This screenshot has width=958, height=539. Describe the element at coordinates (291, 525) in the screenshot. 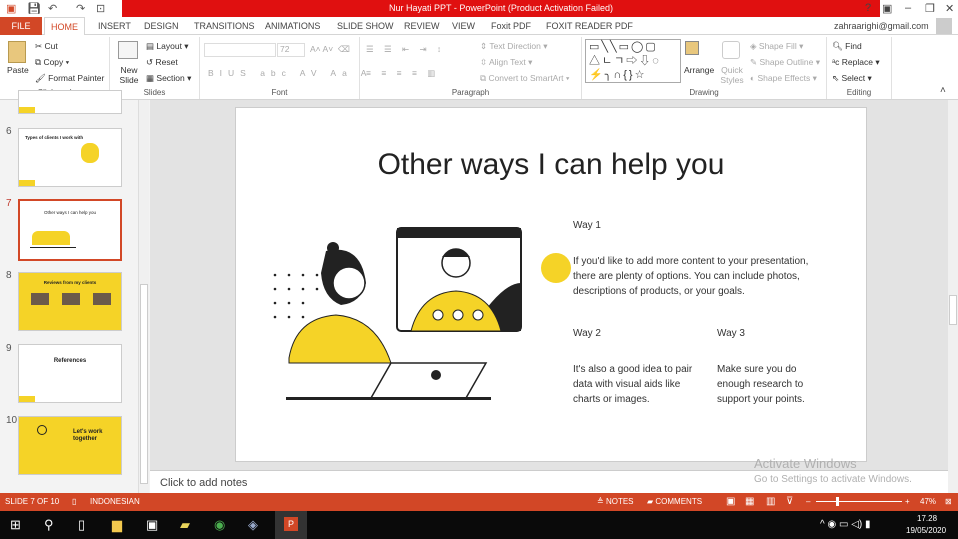

I see `powerpoint-taskbar-button: P` at that location.